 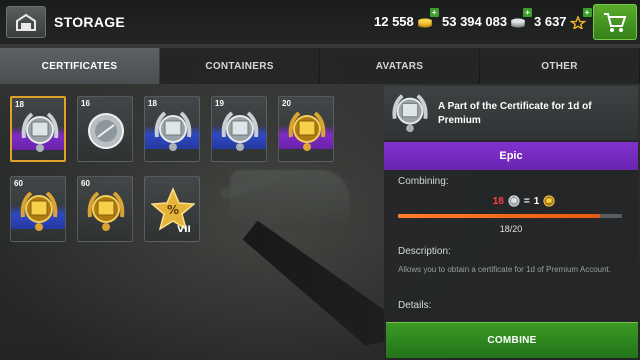 I want to click on certificate-item: % VII, so click(x=172, y=209).